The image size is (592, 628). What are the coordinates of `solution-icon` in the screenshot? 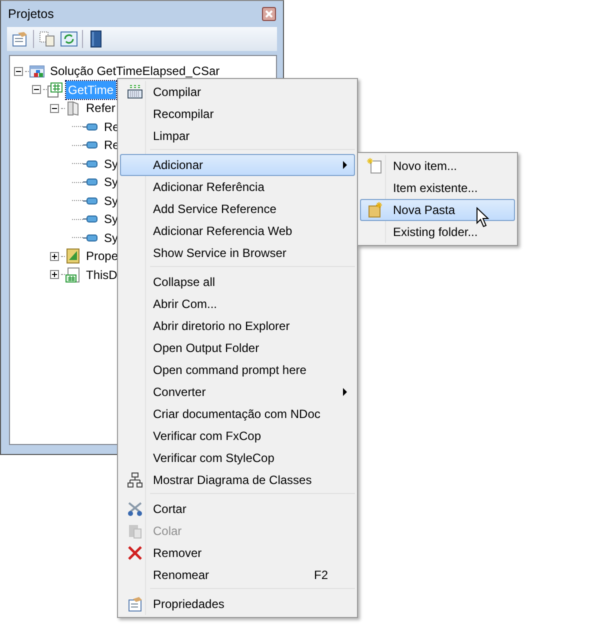 It's located at (37, 71).